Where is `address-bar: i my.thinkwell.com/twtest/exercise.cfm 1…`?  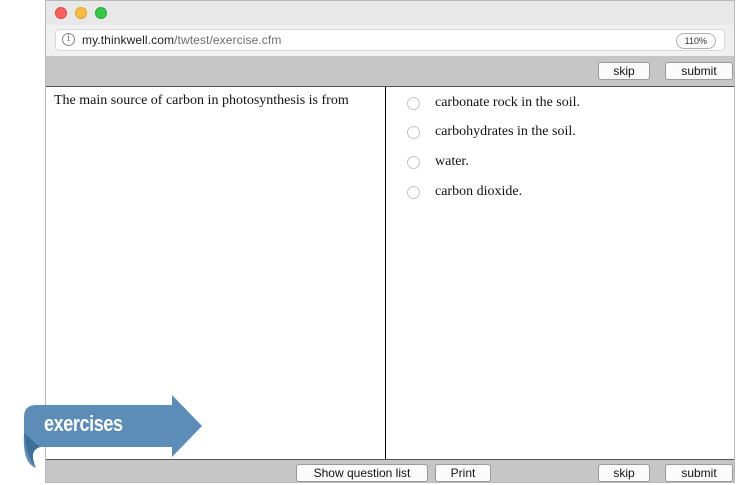
address-bar: i my.thinkwell.com/twtest/exercise.cfm 1… is located at coordinates (390, 41).